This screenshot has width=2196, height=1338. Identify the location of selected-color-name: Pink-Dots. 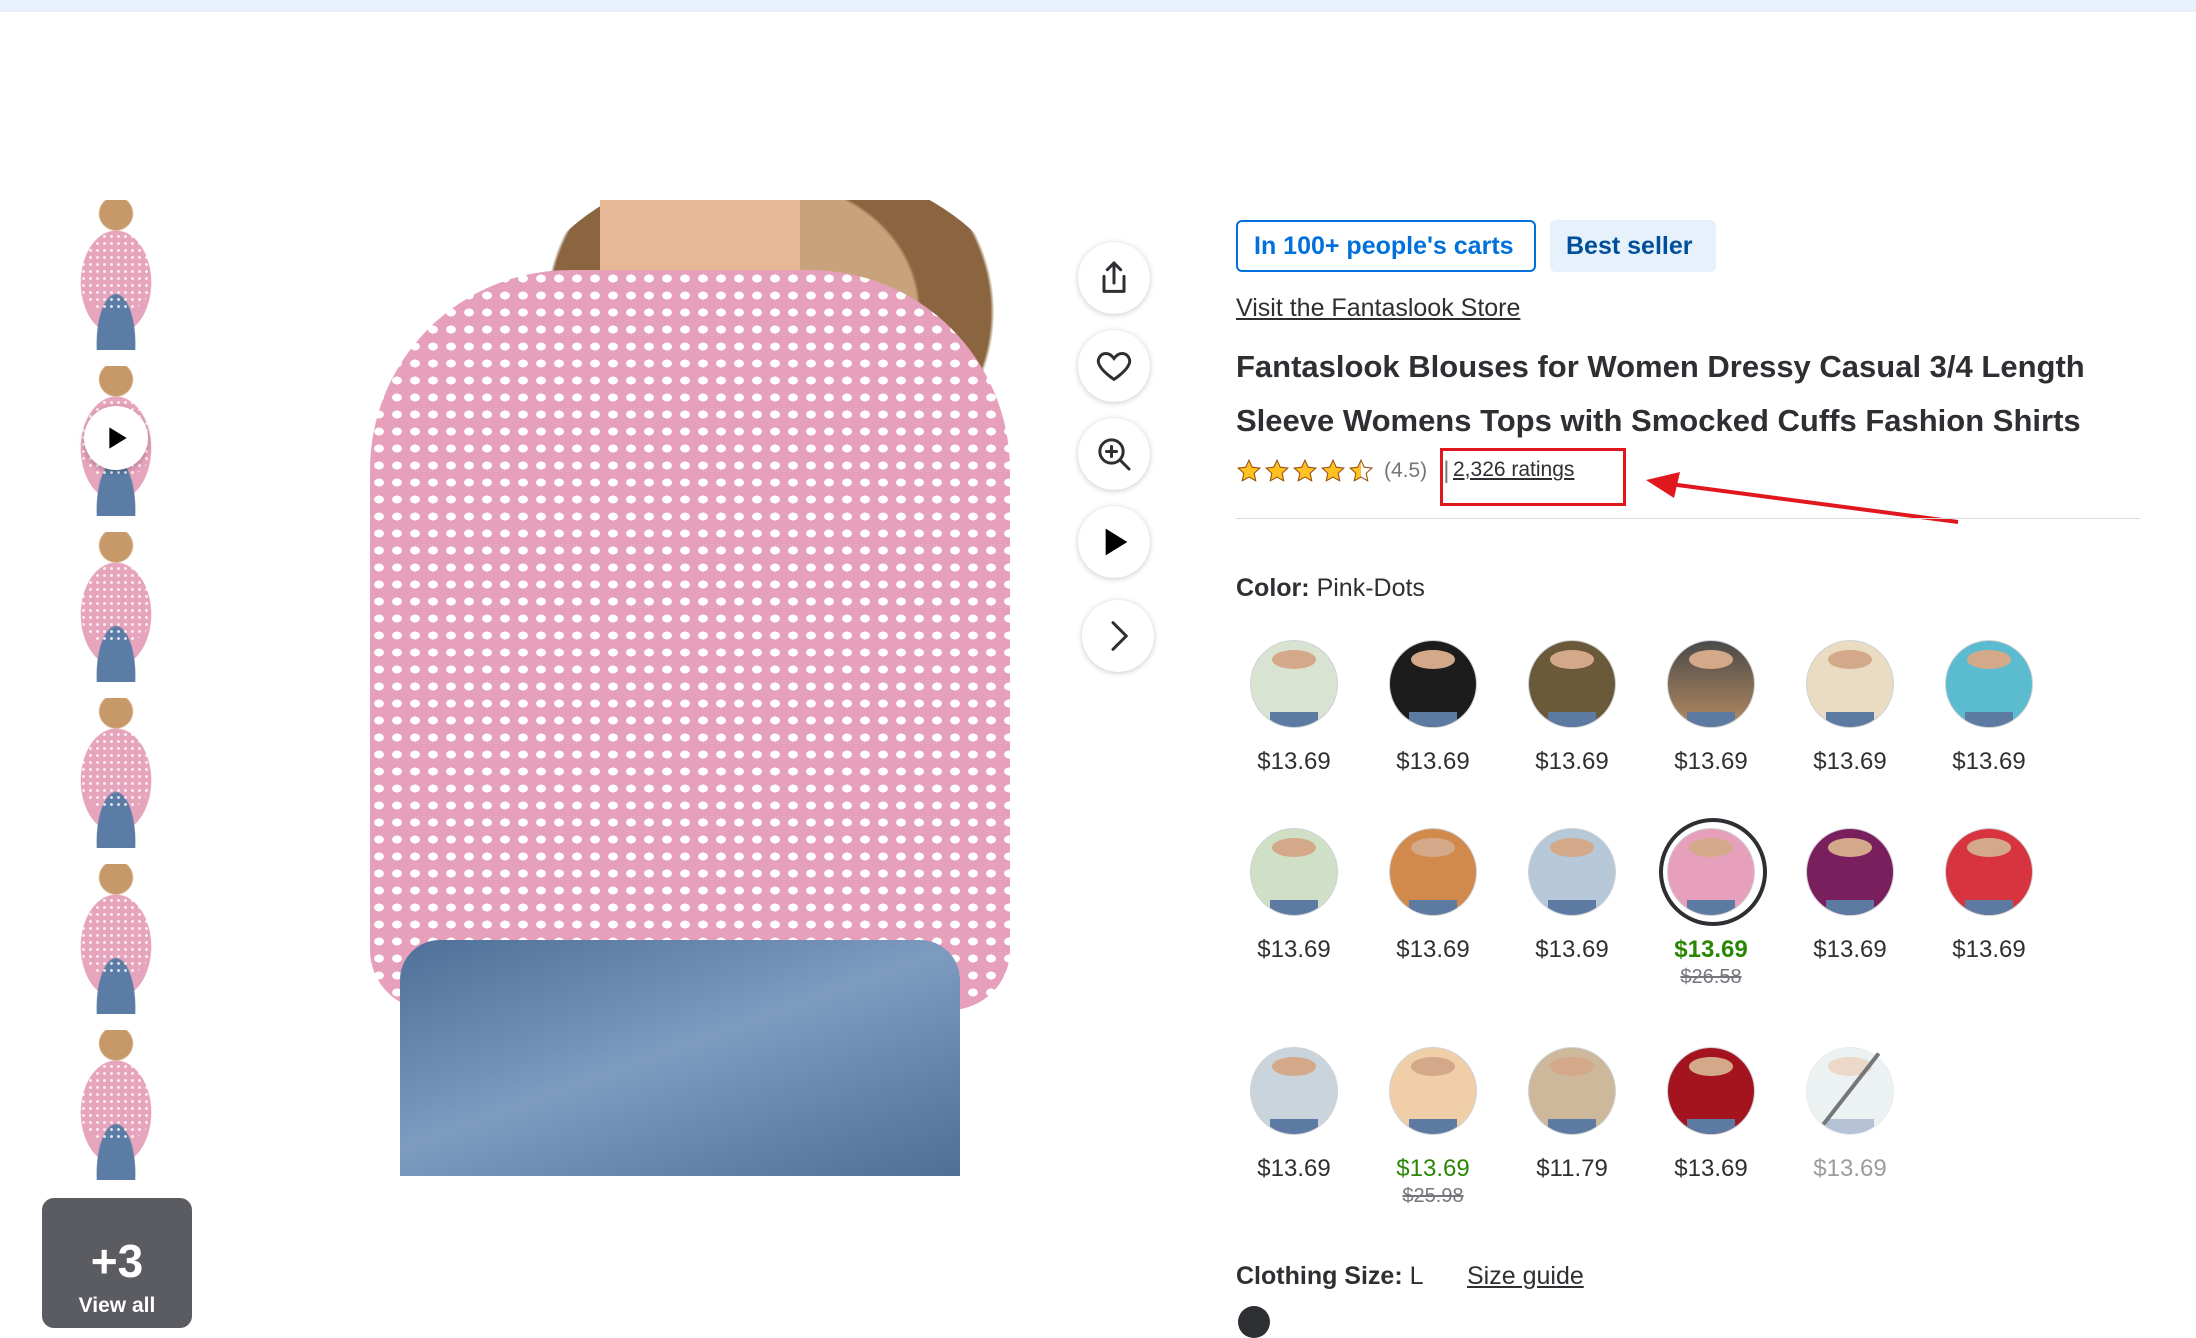
(1370, 588).